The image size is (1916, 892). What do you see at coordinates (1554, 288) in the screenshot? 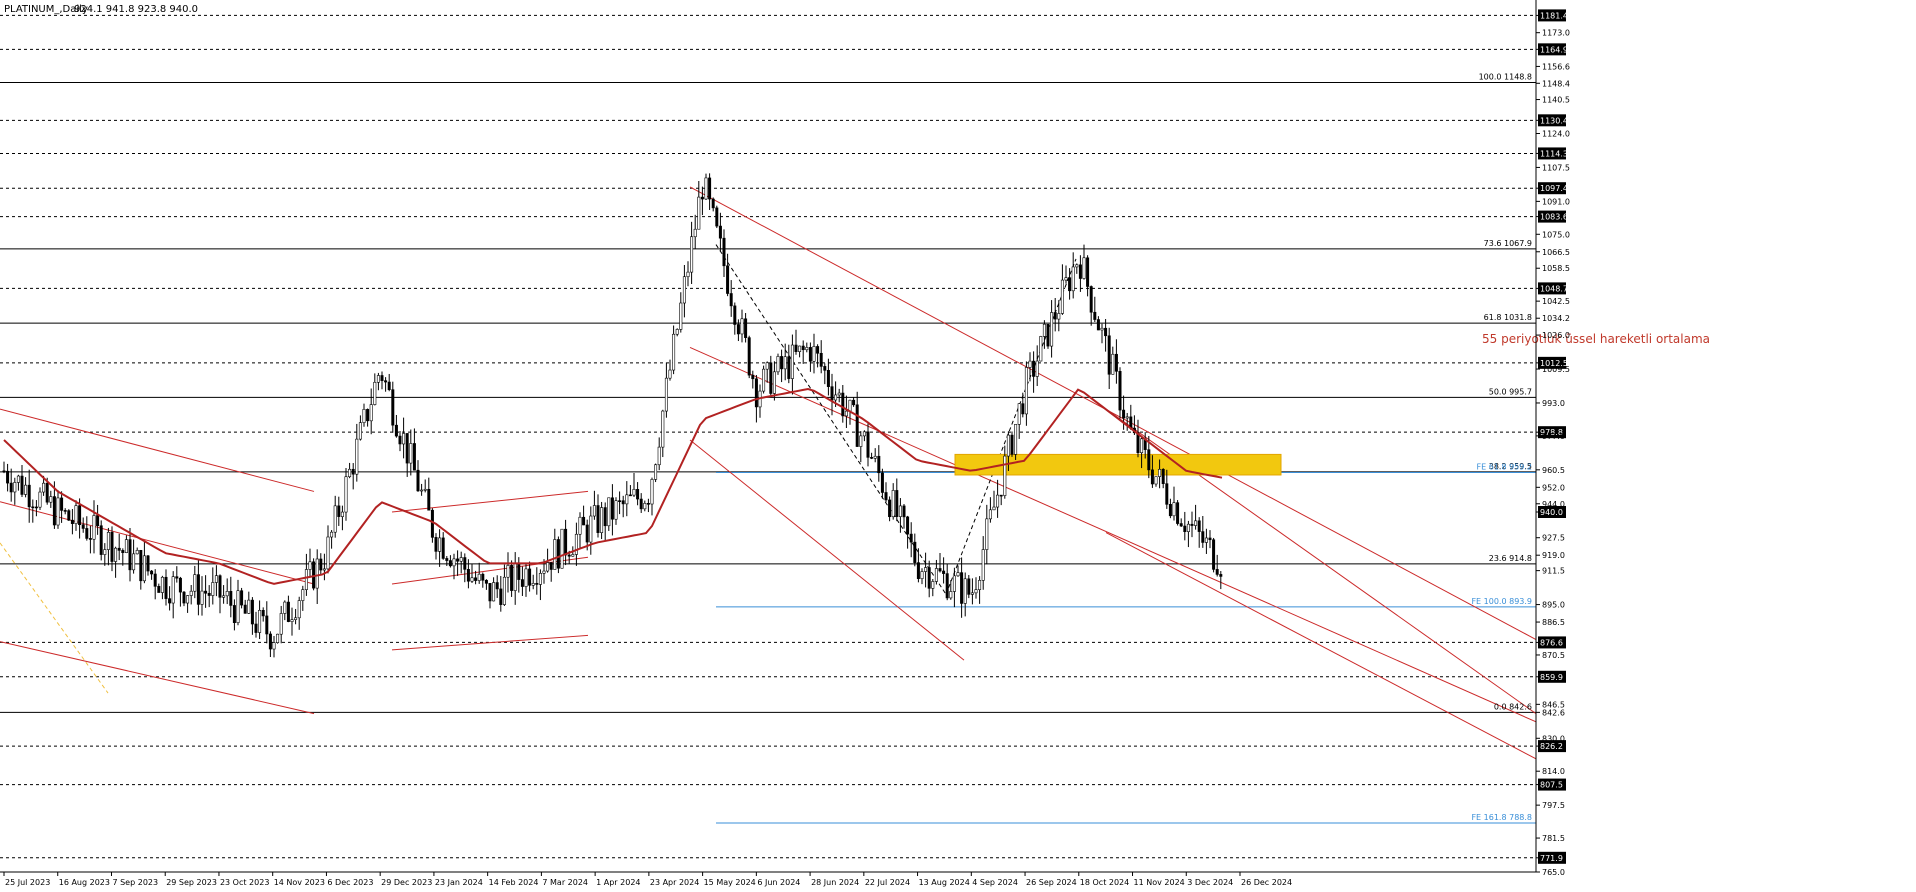
I see `price-tick-label: 1048.7` at bounding box center [1554, 288].